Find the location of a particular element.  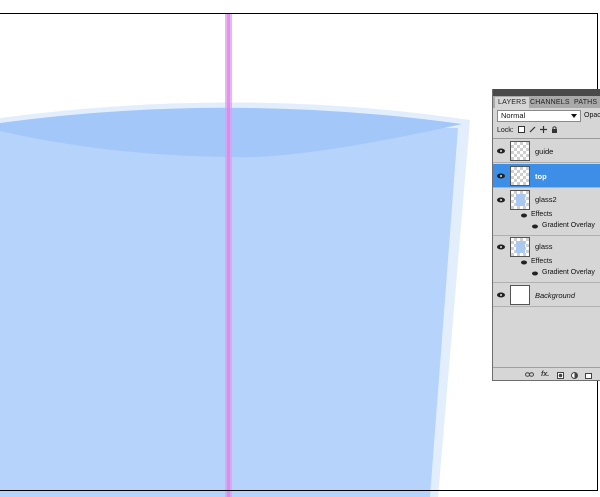

blend-mode-select: Normal is located at coordinates (539, 116).